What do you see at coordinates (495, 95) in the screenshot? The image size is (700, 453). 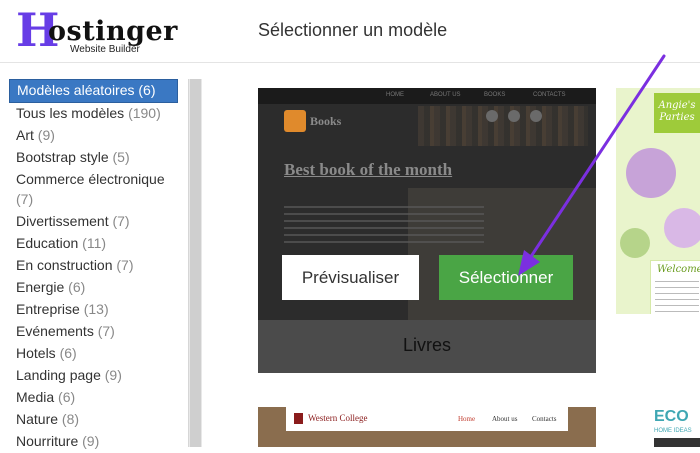 I see `thumb-nav-books: BOOKS` at bounding box center [495, 95].